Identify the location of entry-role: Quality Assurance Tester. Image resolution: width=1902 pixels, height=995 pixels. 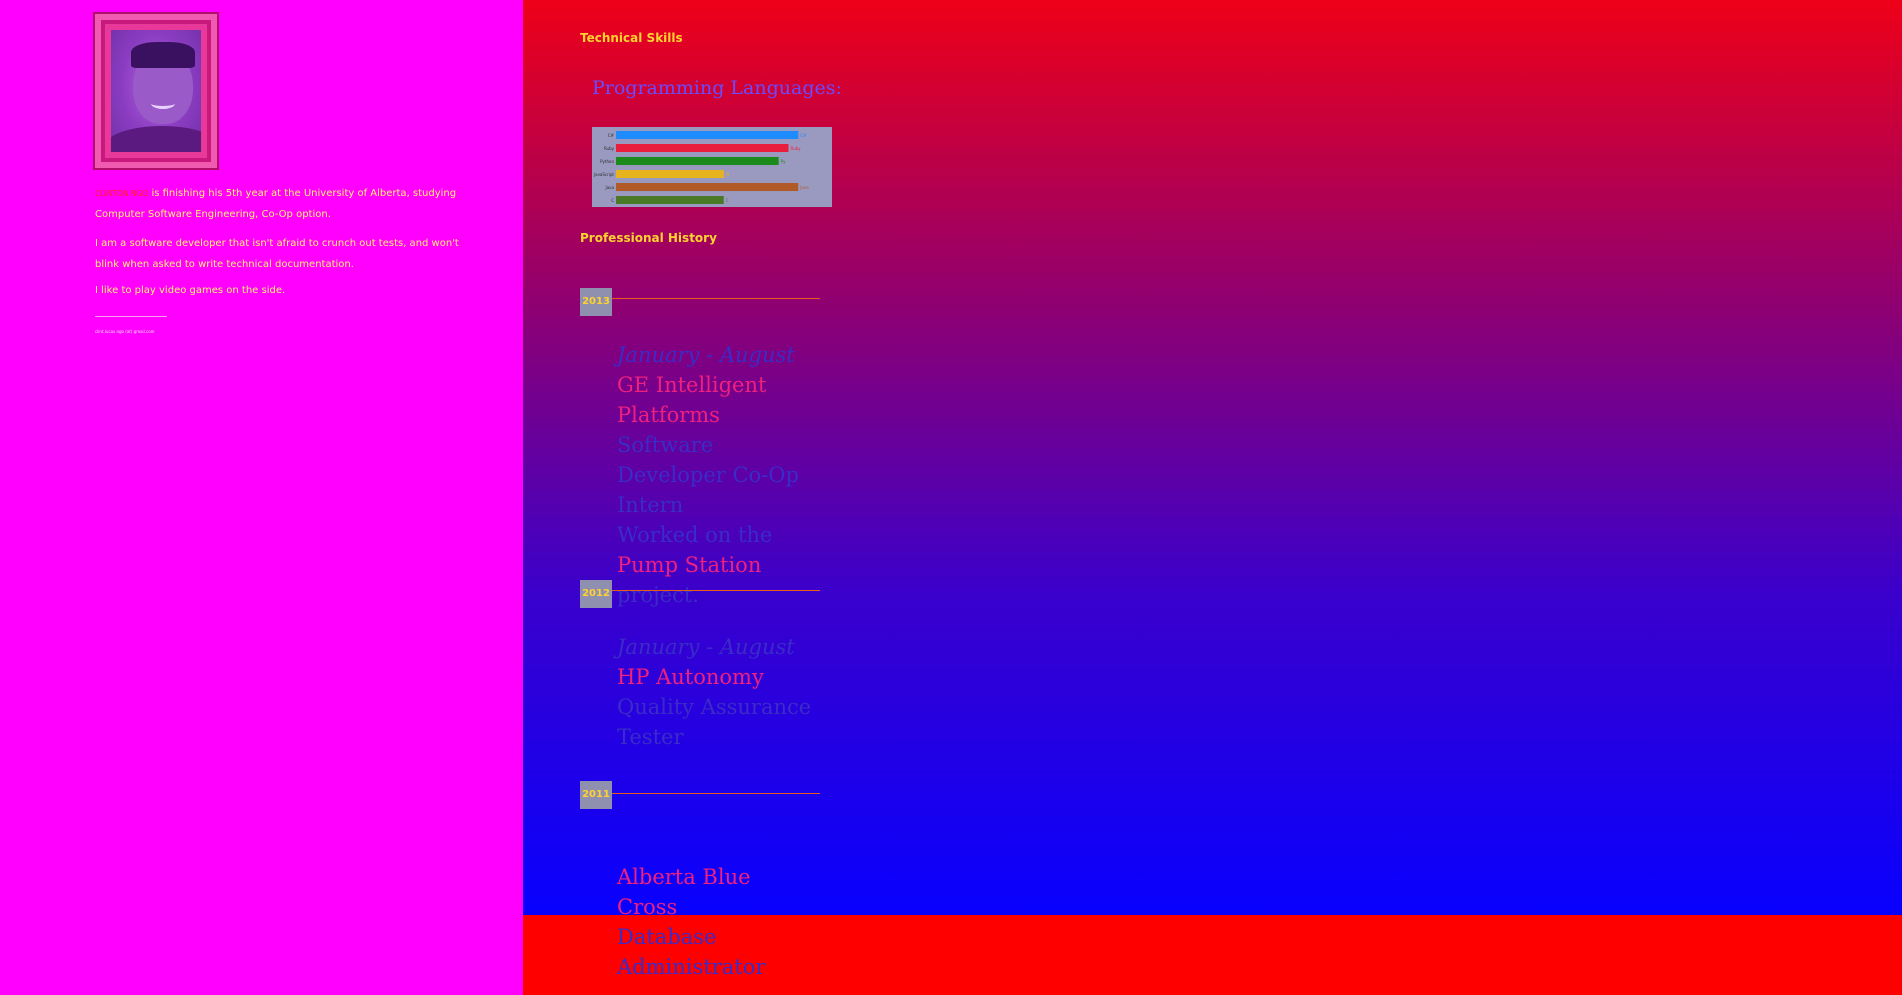
(714, 722).